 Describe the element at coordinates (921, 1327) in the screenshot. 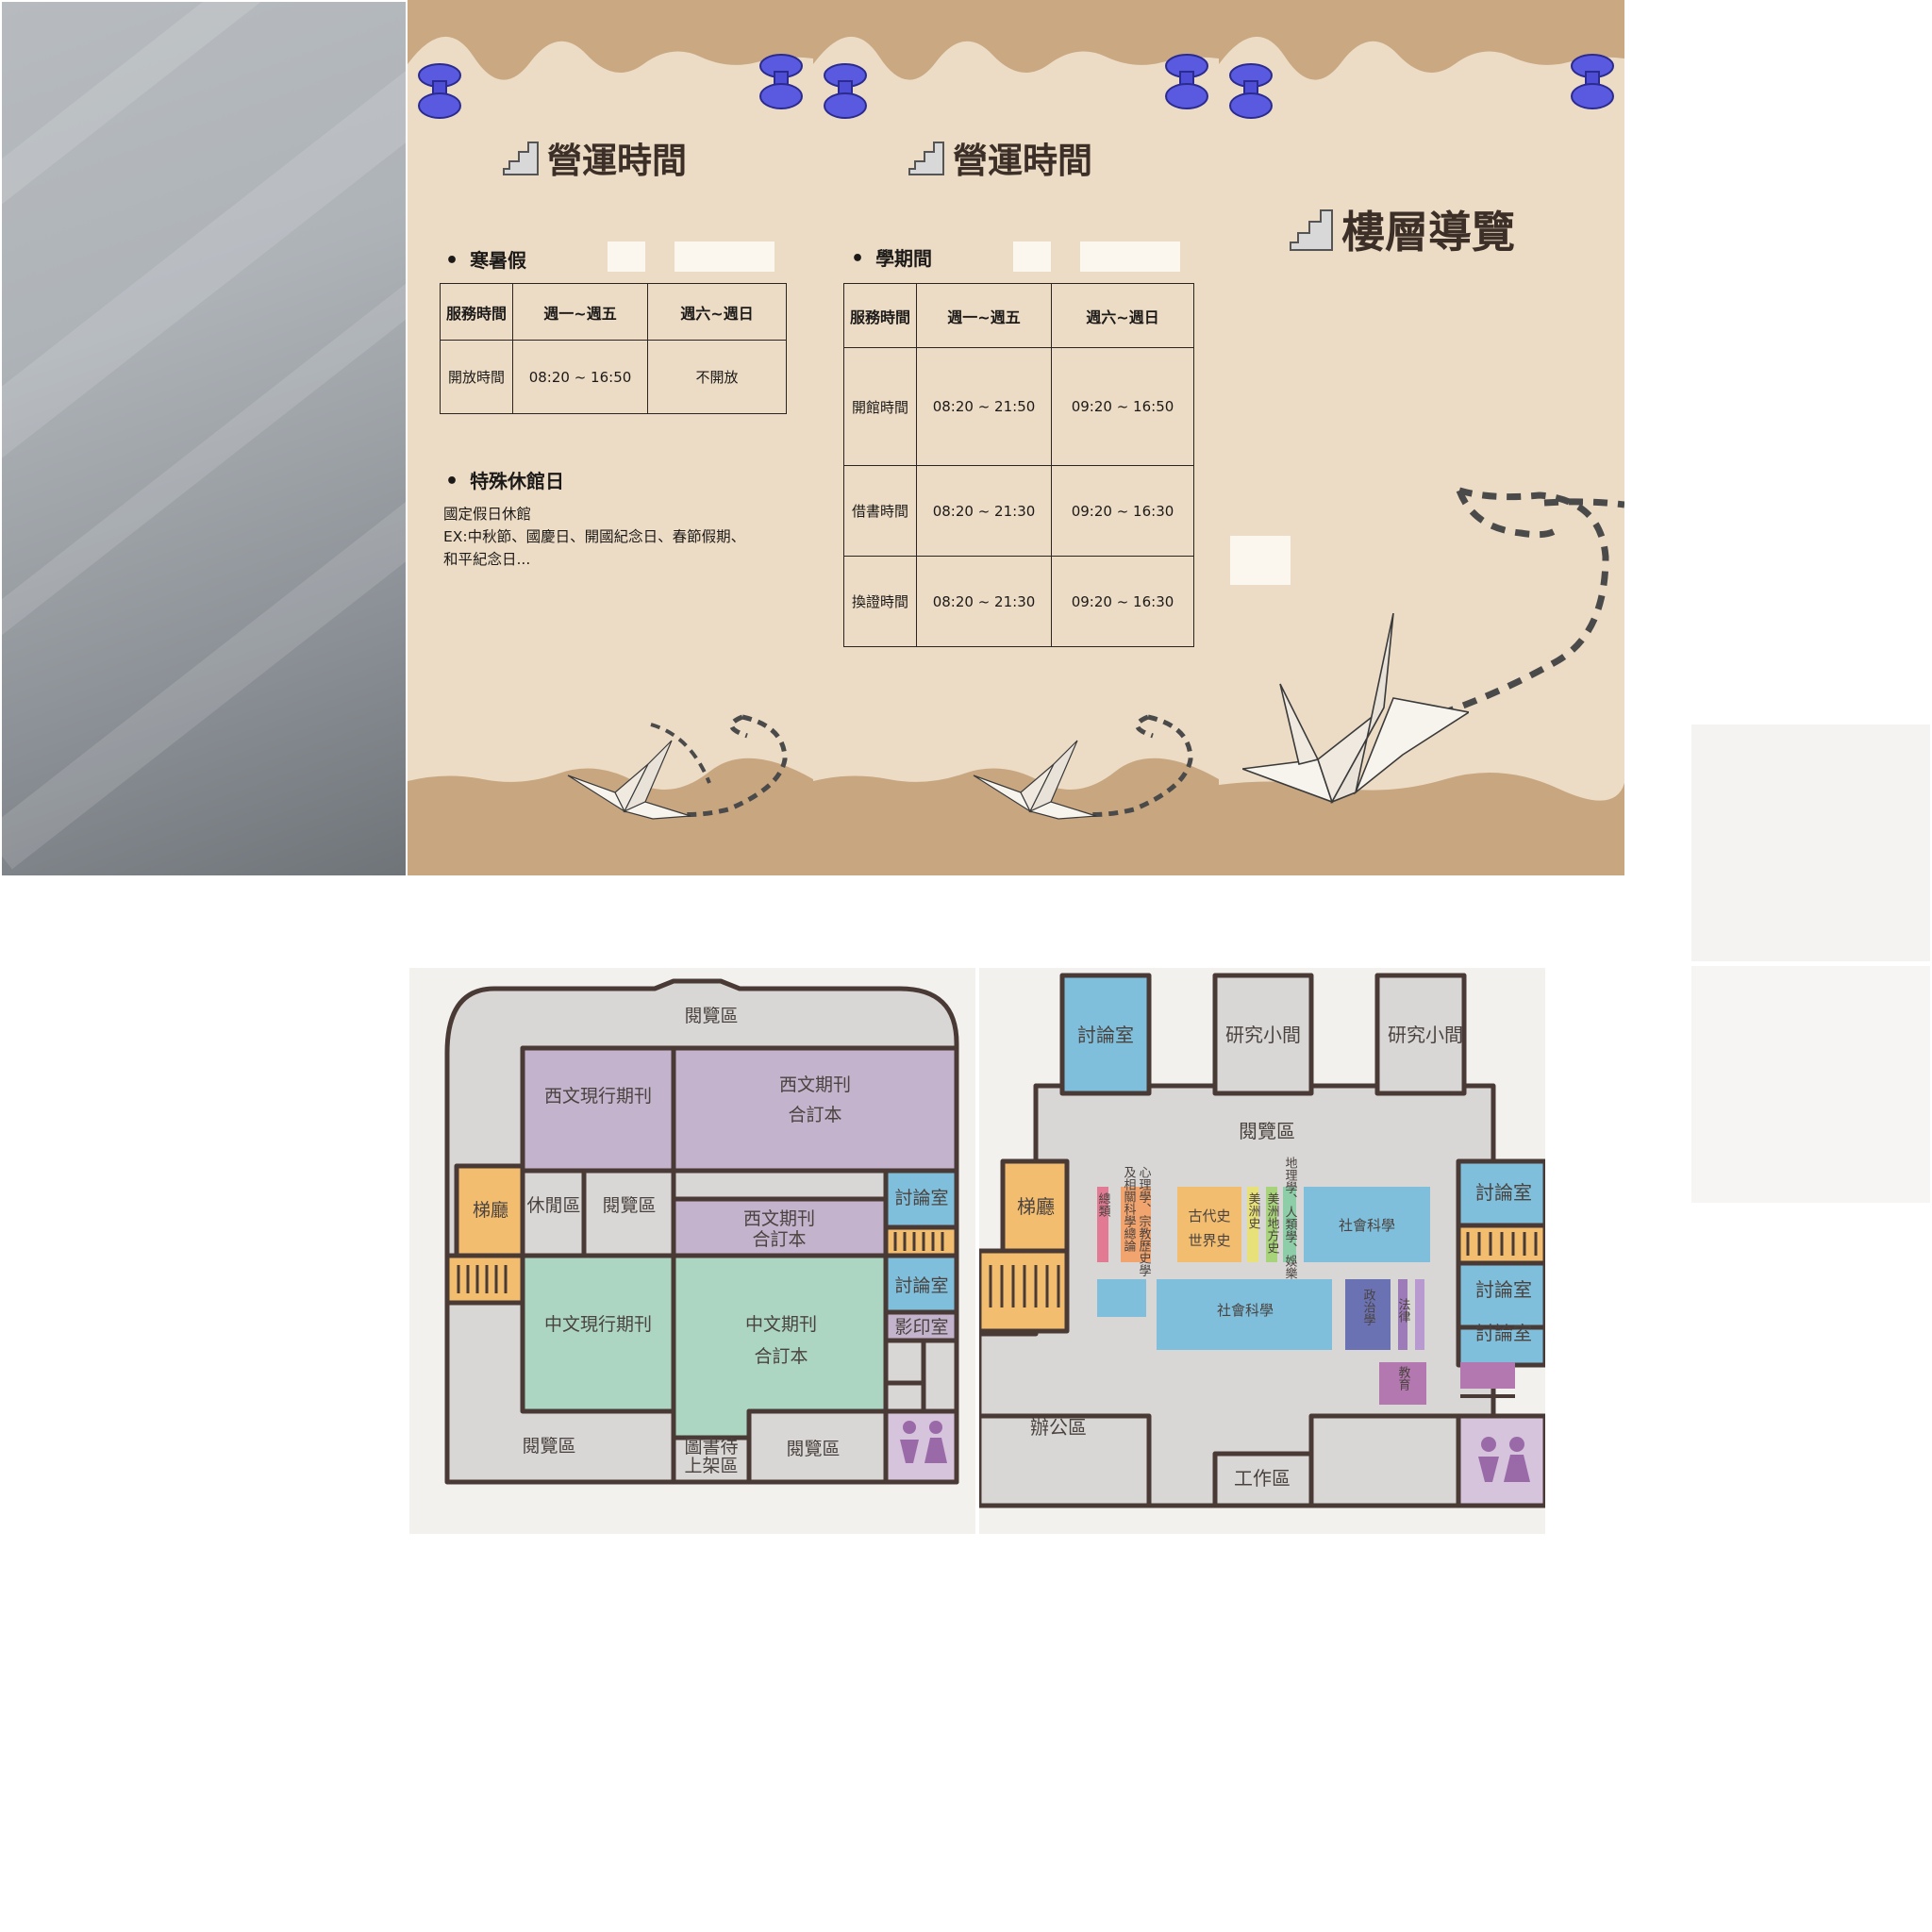

I see `area-label: 影印室` at that location.